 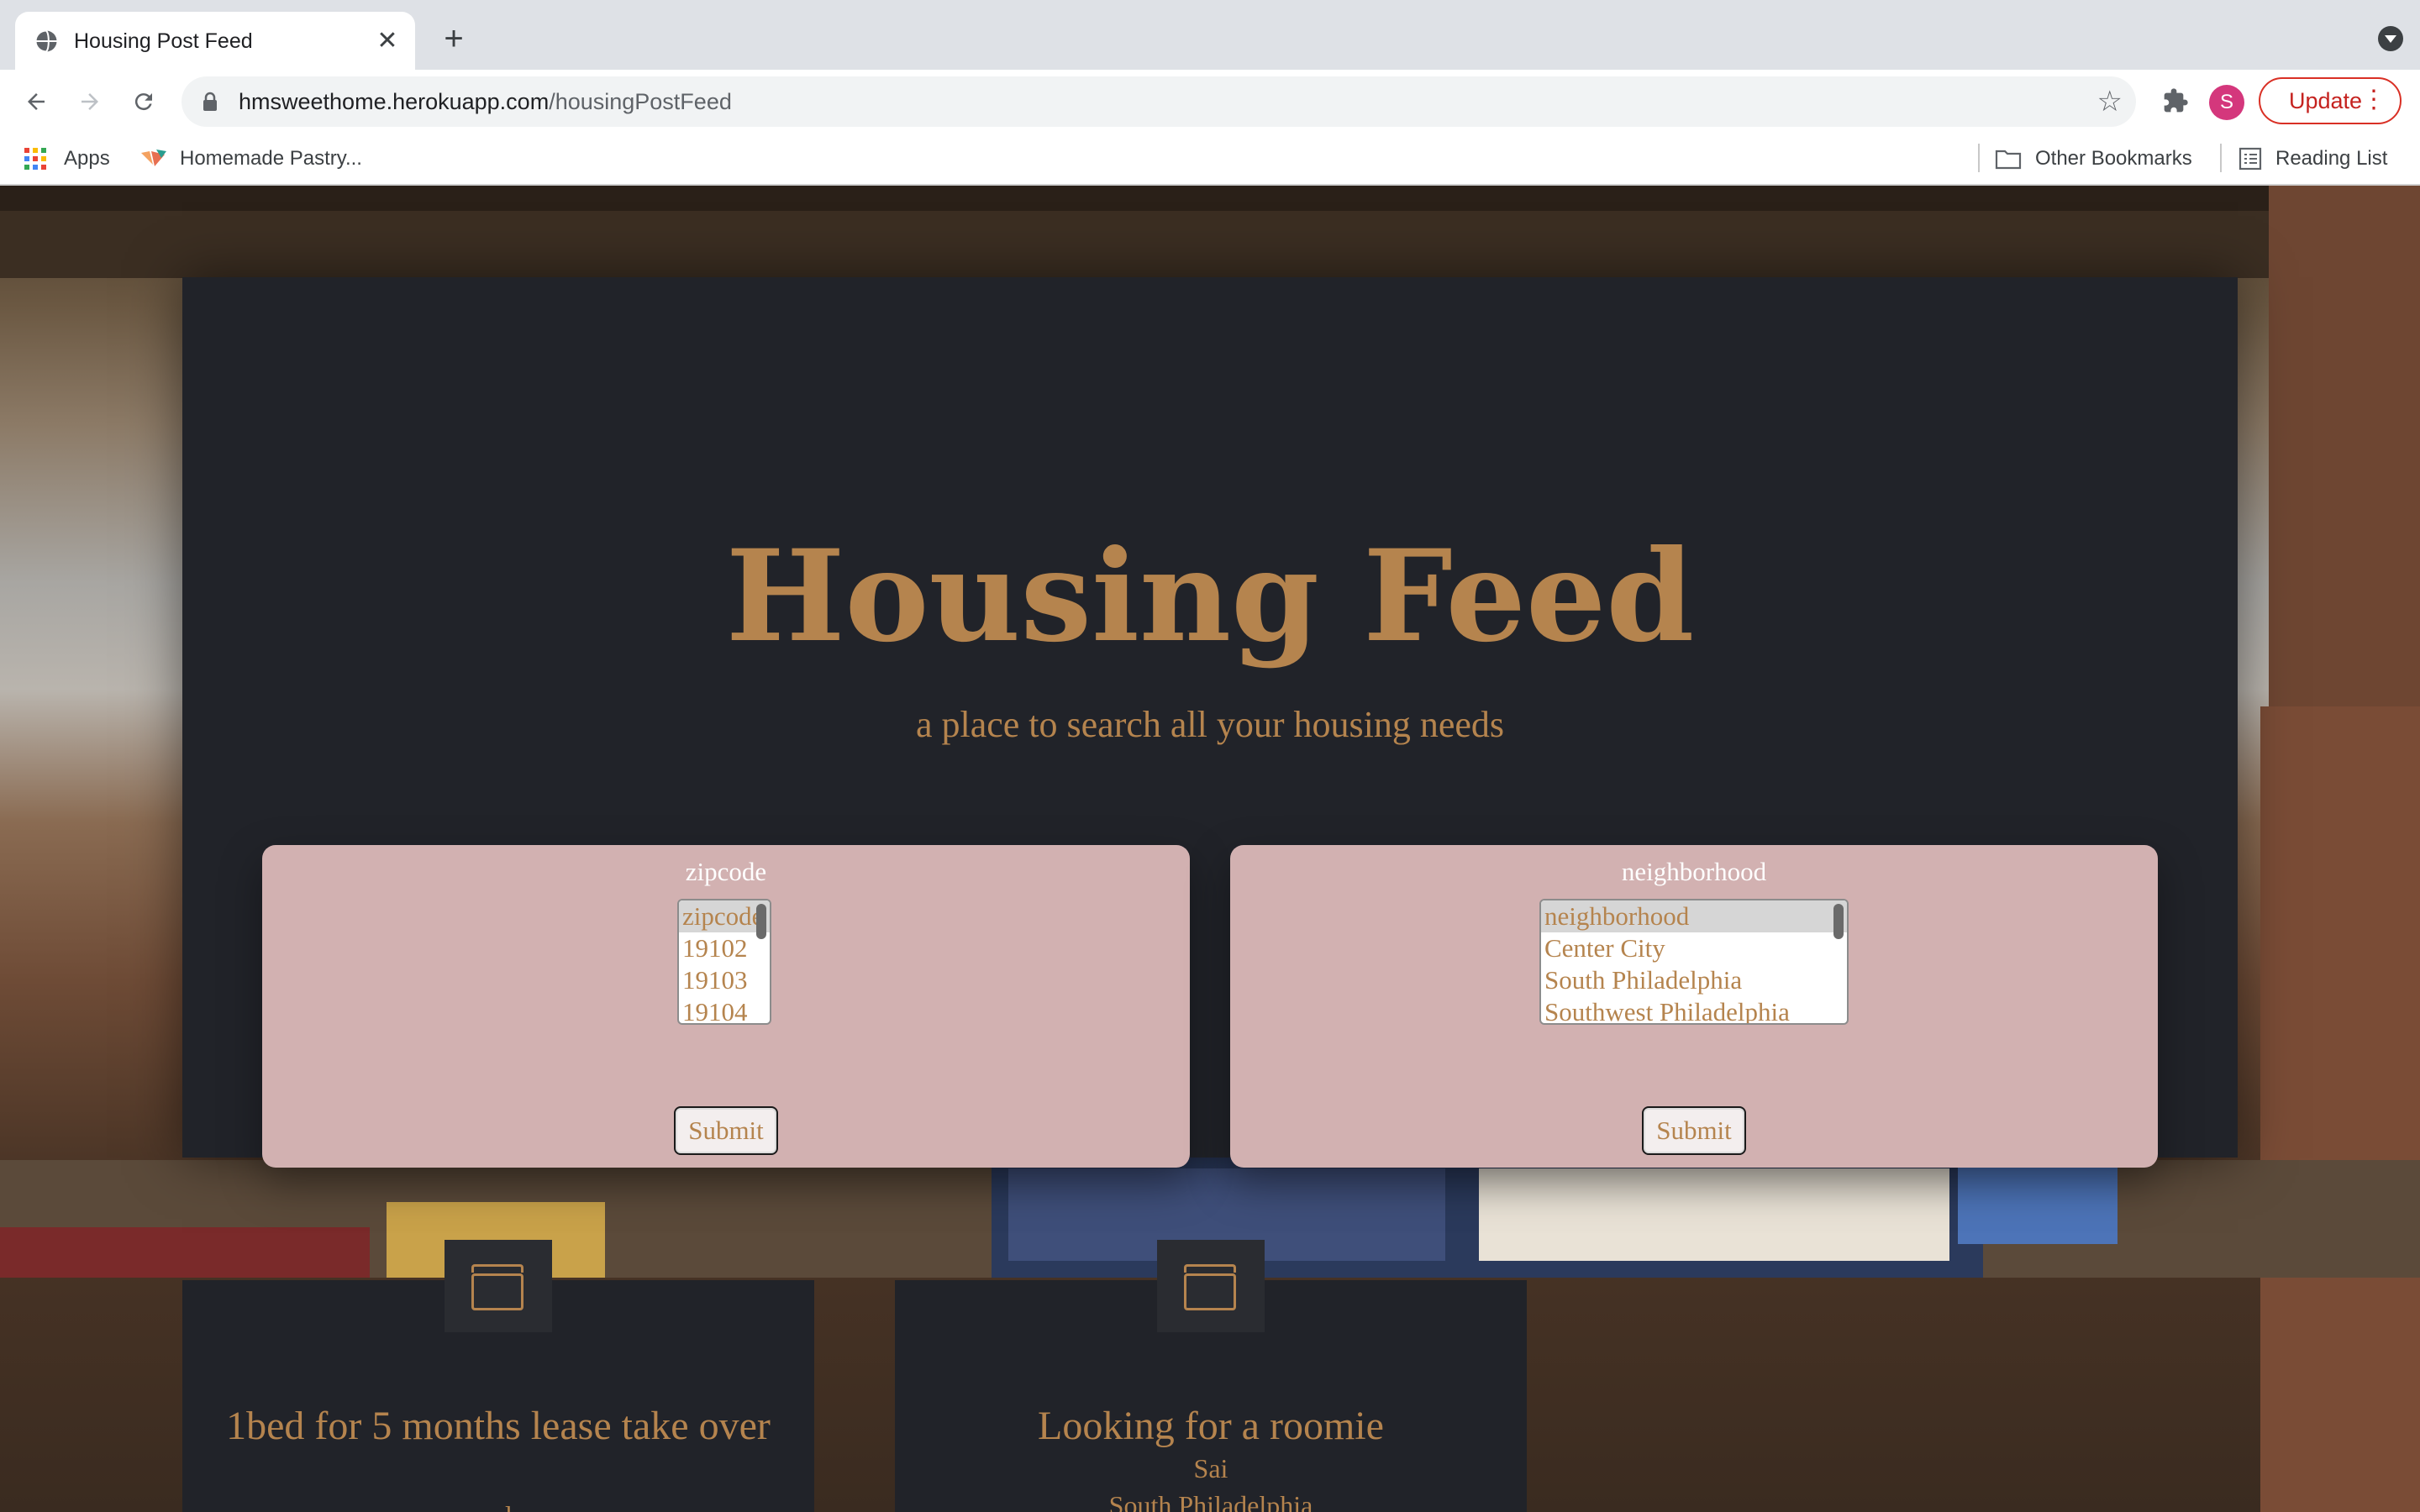 I want to click on zipcode-option: 19102, so click(x=724, y=948).